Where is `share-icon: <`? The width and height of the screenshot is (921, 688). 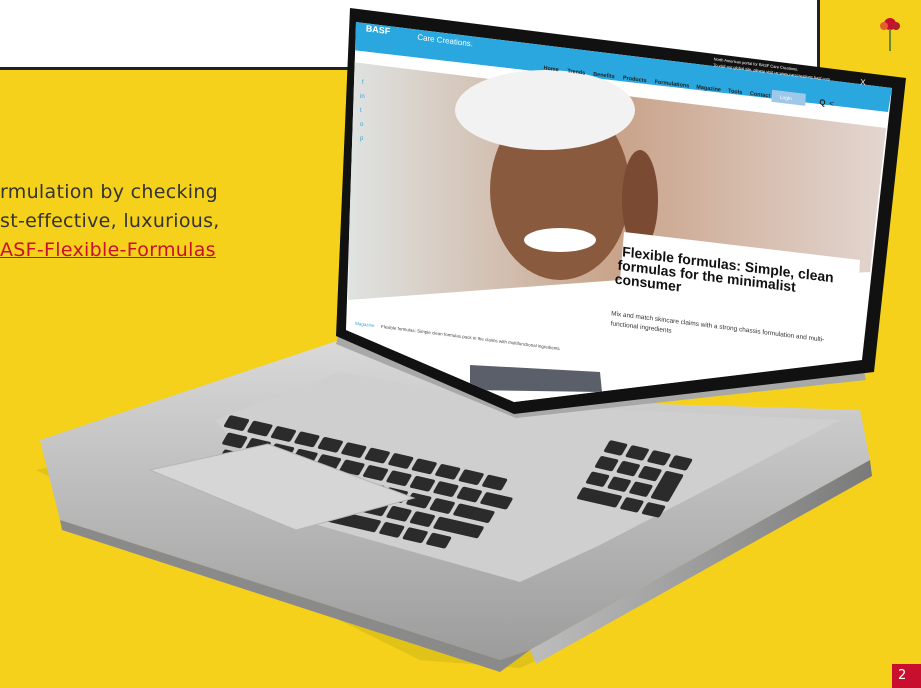 share-icon: < is located at coordinates (831, 104).